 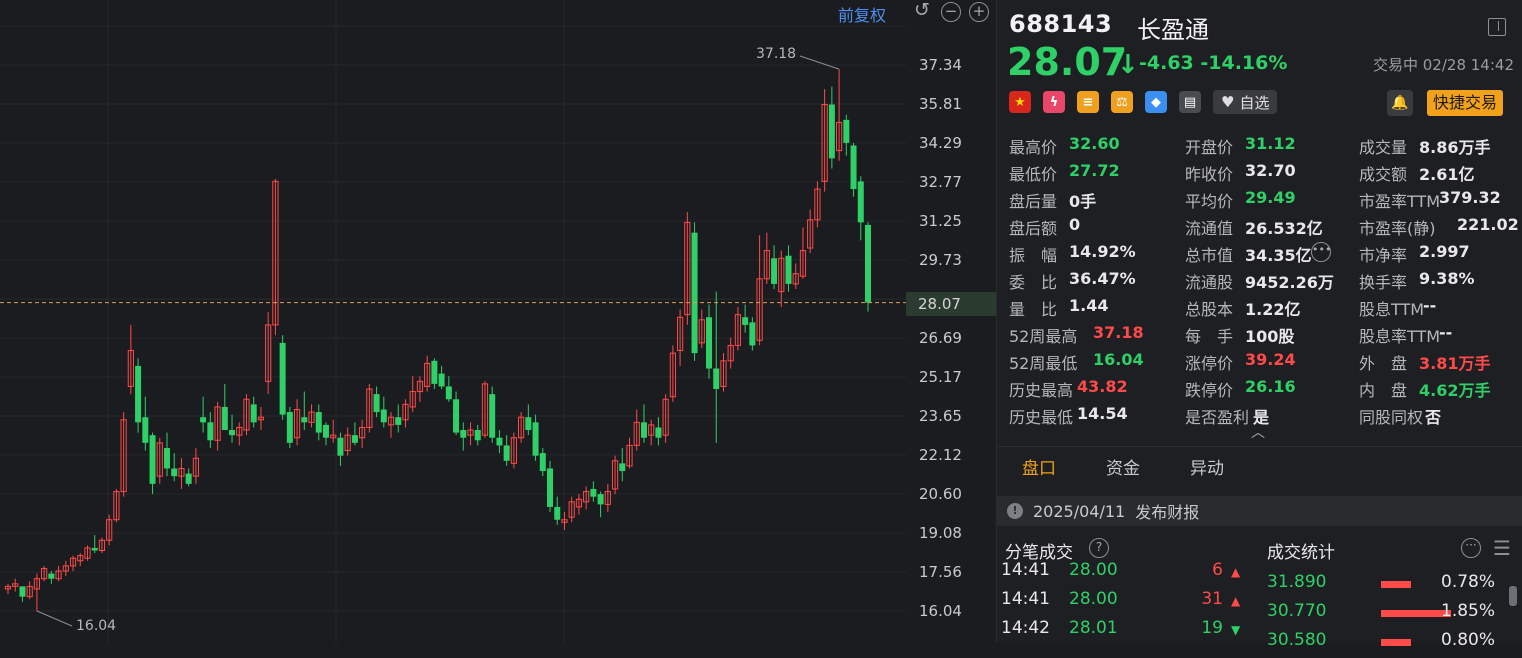 What do you see at coordinates (1094, 143) in the screenshot?
I see `quote-value: 32.60` at bounding box center [1094, 143].